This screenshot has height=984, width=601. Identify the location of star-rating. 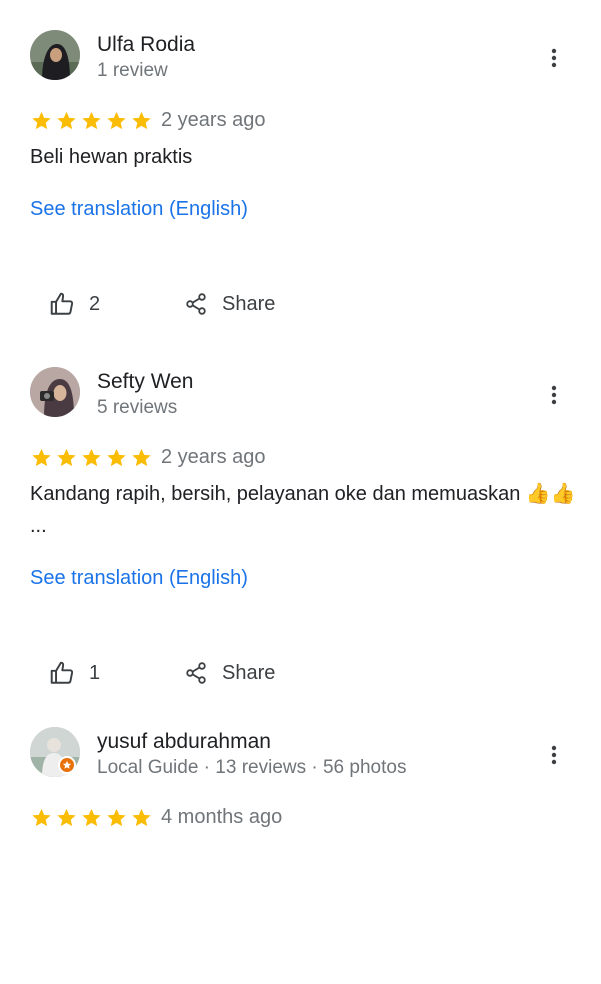
(91, 818).